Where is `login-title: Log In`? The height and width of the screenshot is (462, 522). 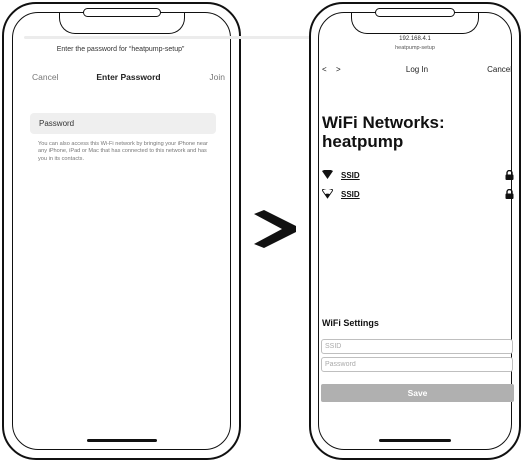 login-title: Log In is located at coordinates (417, 69).